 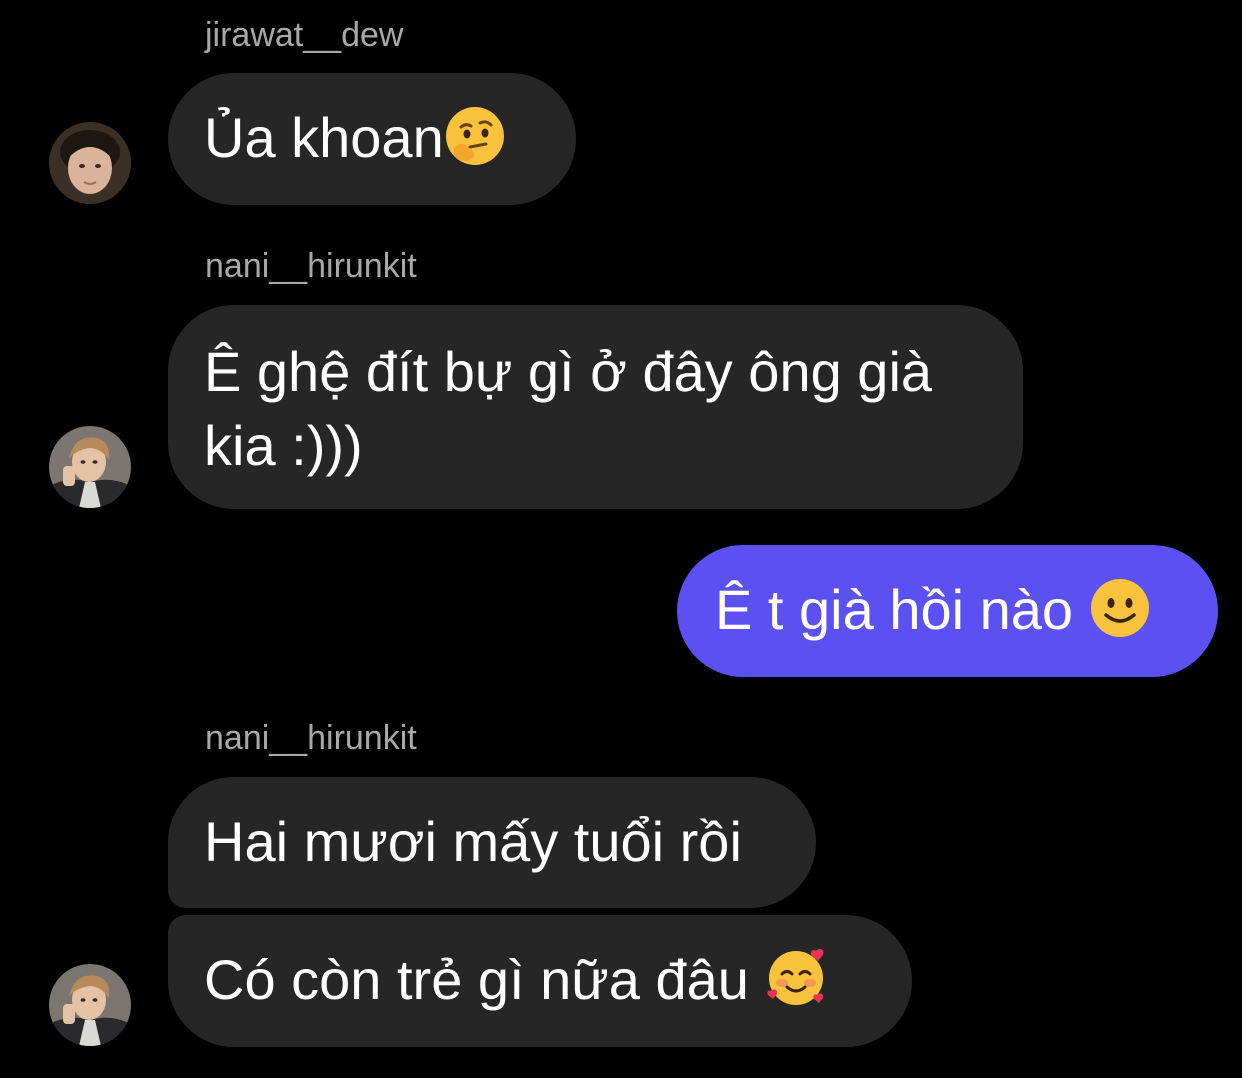 I want to click on message-bubble: Hai mươi mấy tuổi rồi, so click(x=492, y=842).